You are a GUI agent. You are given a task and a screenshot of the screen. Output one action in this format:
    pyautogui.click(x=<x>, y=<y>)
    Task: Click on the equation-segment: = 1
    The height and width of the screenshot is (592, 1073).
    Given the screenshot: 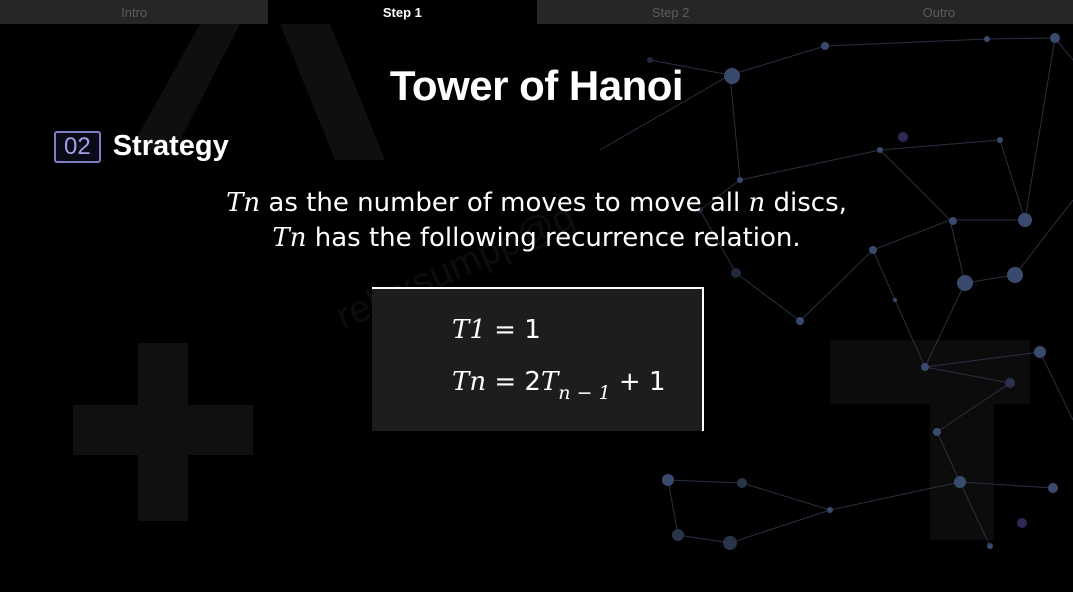 What is the action you would take?
    pyautogui.click(x=513, y=330)
    